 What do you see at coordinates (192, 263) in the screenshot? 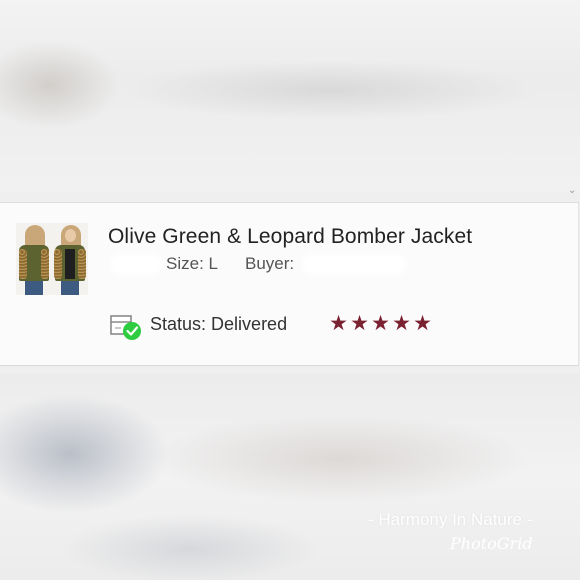
I see `size-label: Size: L` at bounding box center [192, 263].